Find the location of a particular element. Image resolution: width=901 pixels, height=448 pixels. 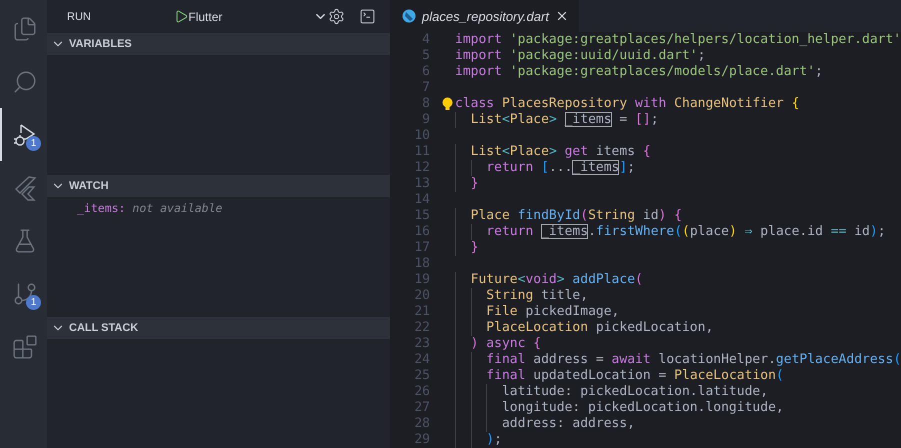

code-line: Place findById(String id) { is located at coordinates (576, 215).